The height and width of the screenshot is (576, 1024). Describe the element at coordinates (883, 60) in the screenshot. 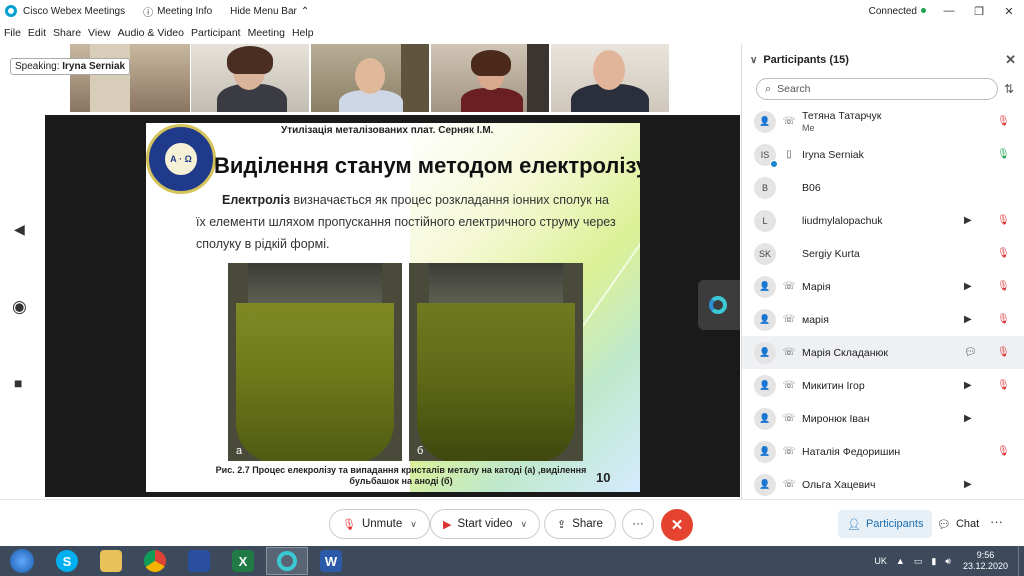

I see `participants-header: ∨ Participants (15) ✕` at that location.